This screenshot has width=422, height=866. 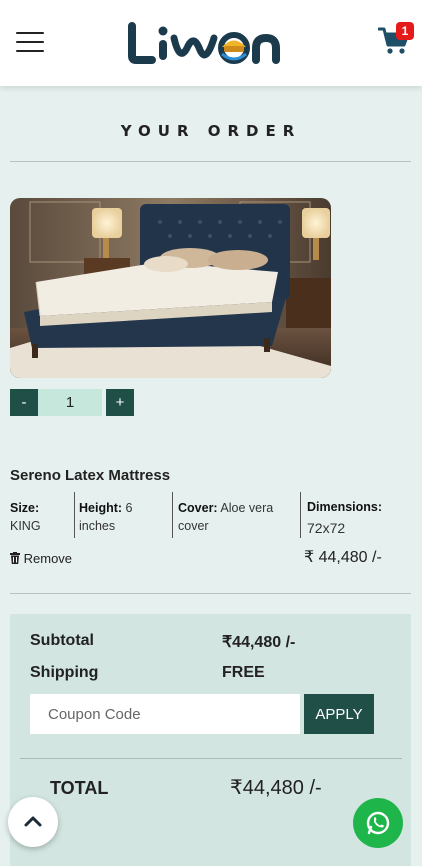 I want to click on remove-item-button: Remove, so click(x=41, y=558).